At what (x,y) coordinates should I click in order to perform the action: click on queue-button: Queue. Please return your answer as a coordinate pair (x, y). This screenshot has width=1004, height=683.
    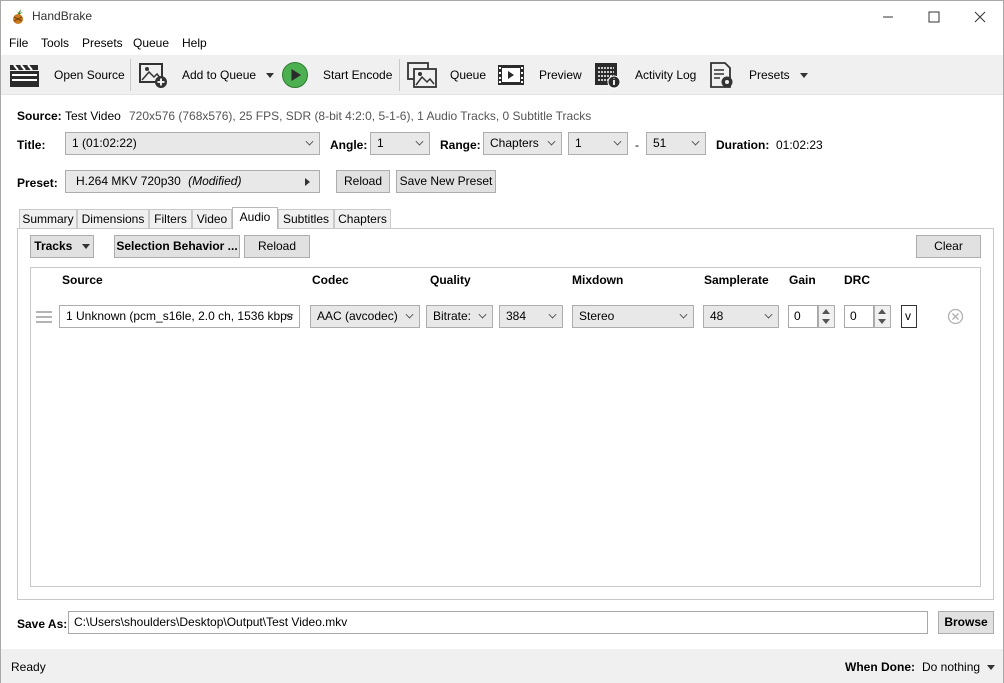
    Looking at the image, I should click on (446, 75).